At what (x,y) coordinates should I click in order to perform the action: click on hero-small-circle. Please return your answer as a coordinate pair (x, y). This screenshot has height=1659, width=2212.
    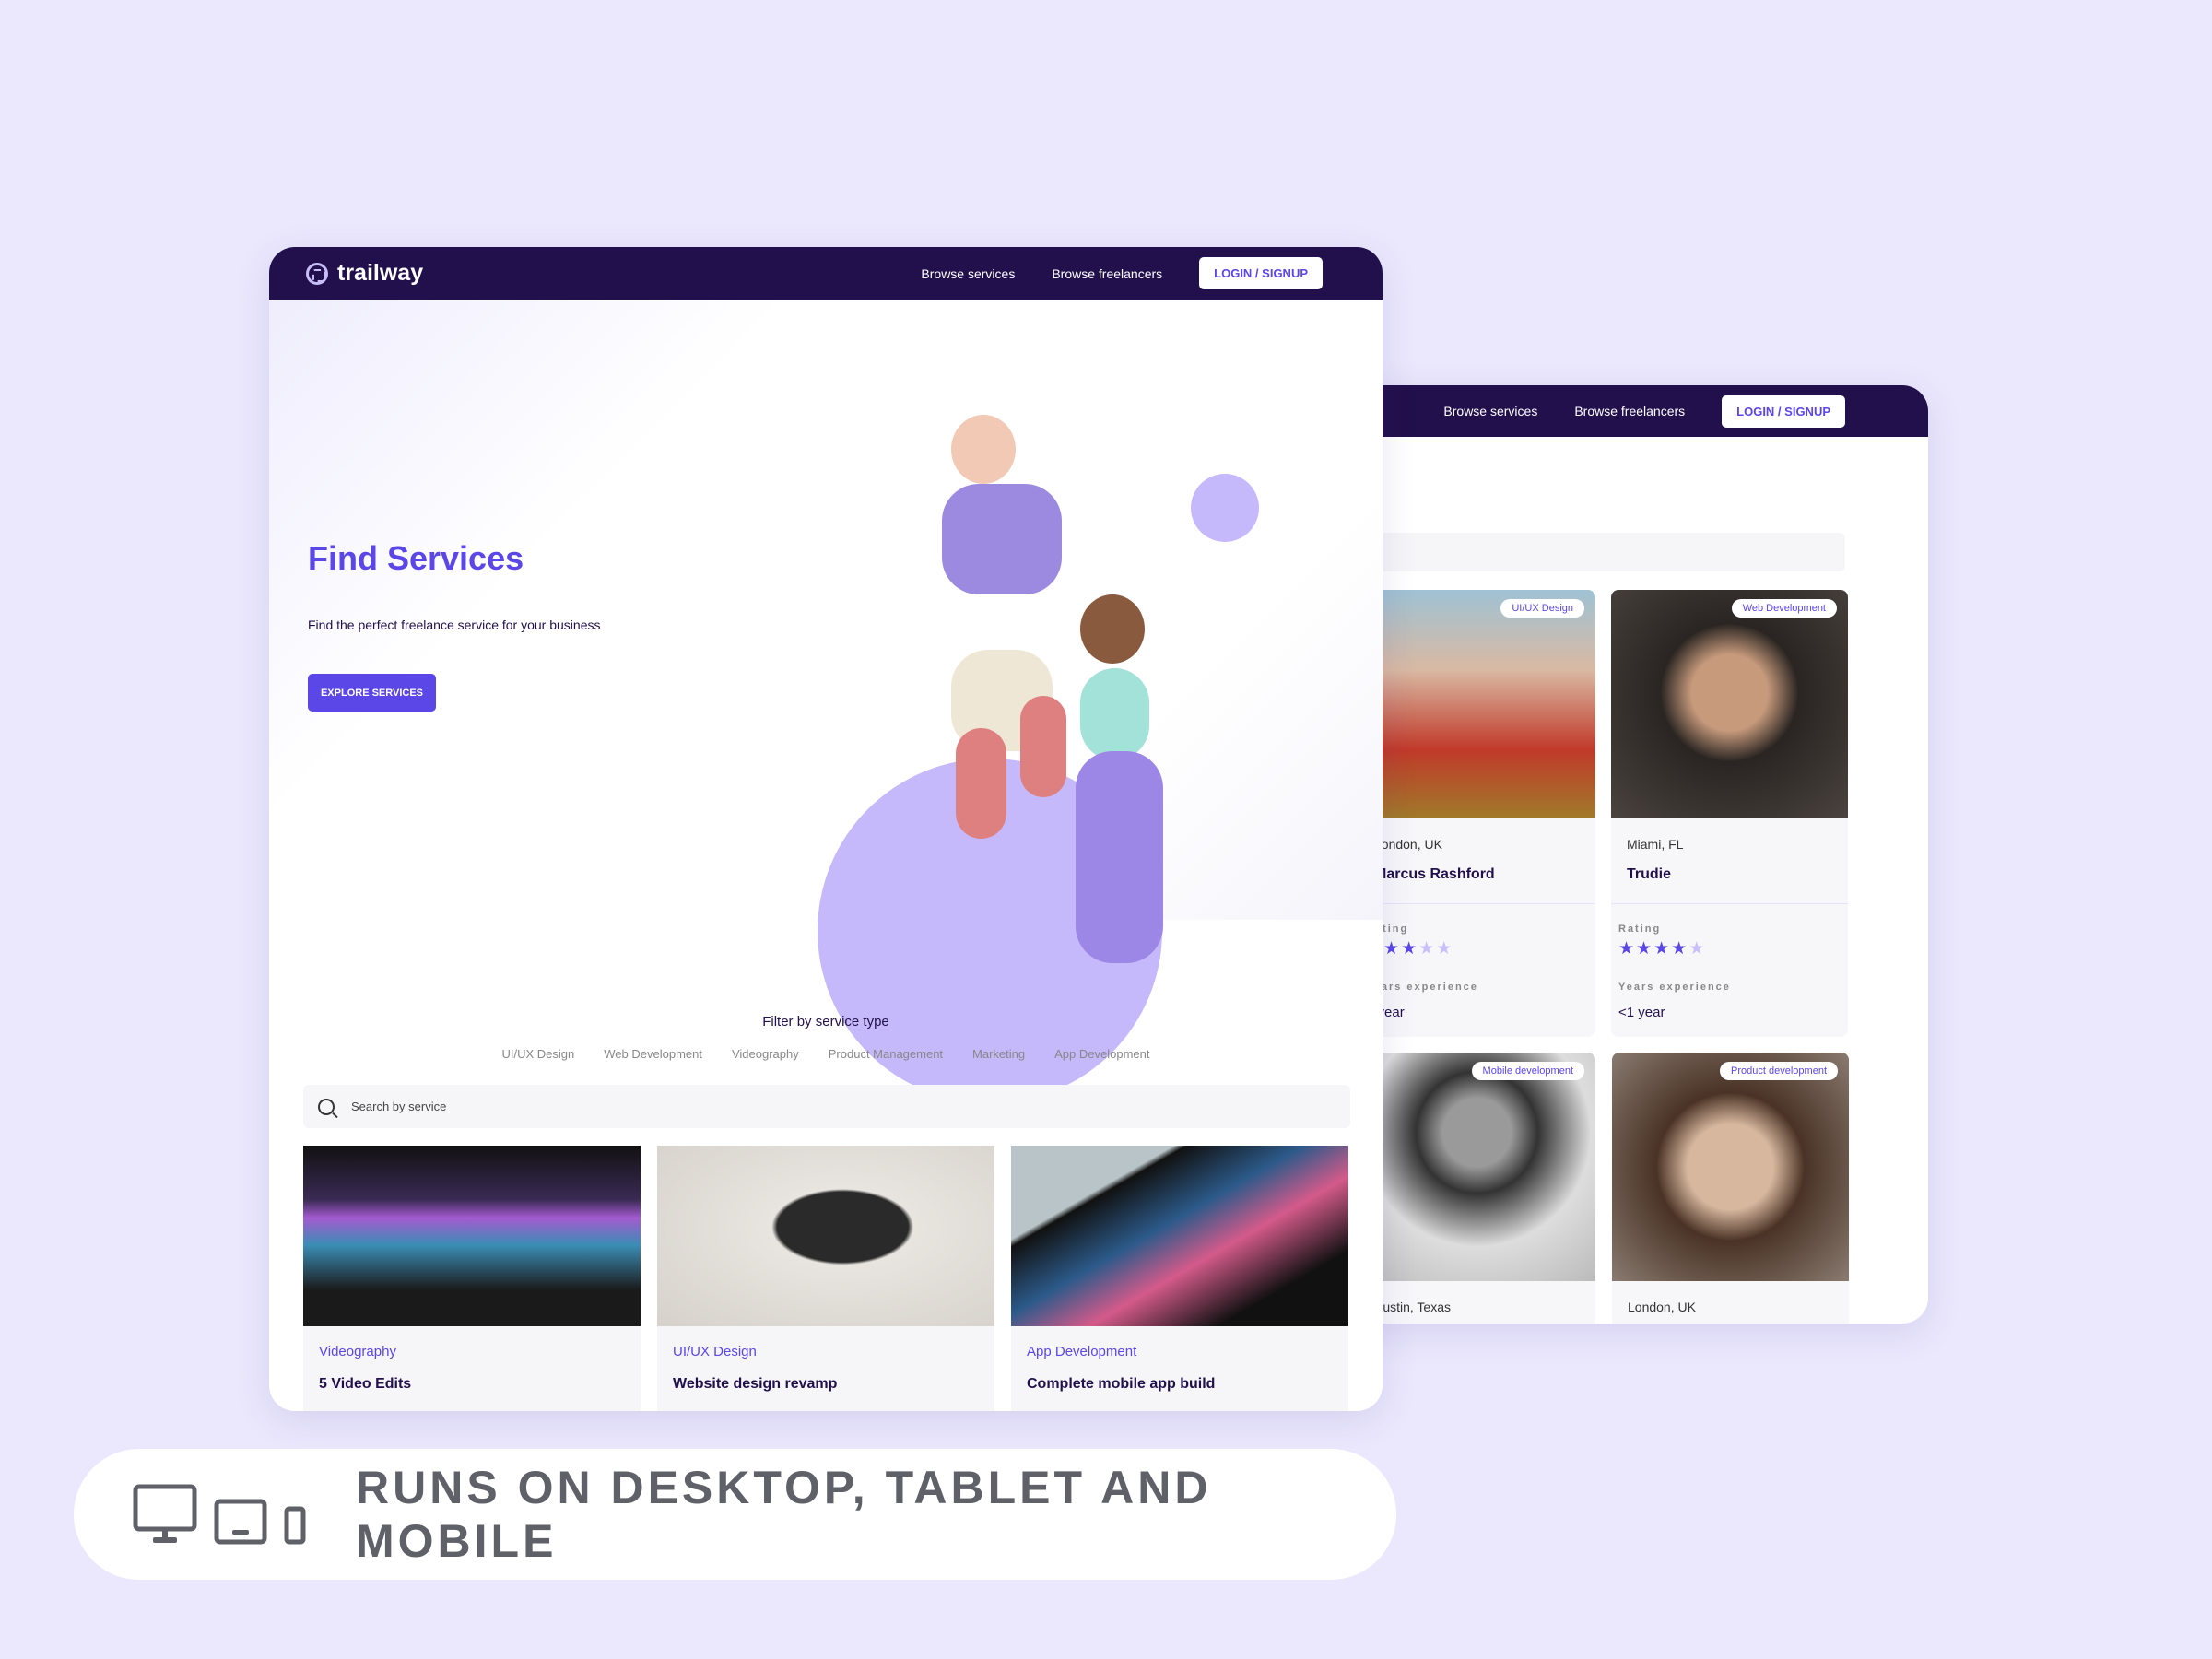
    Looking at the image, I should click on (1225, 508).